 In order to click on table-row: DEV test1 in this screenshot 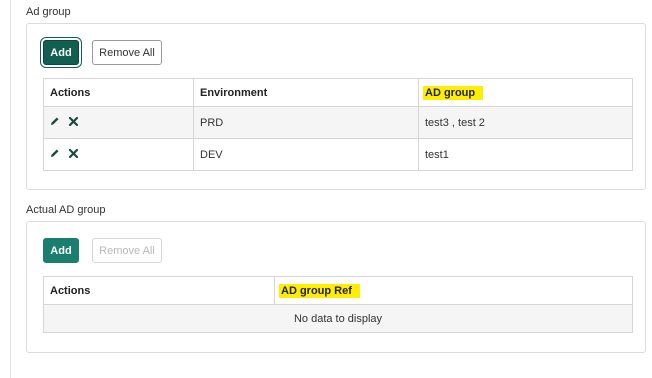, I will do `click(338, 154)`.